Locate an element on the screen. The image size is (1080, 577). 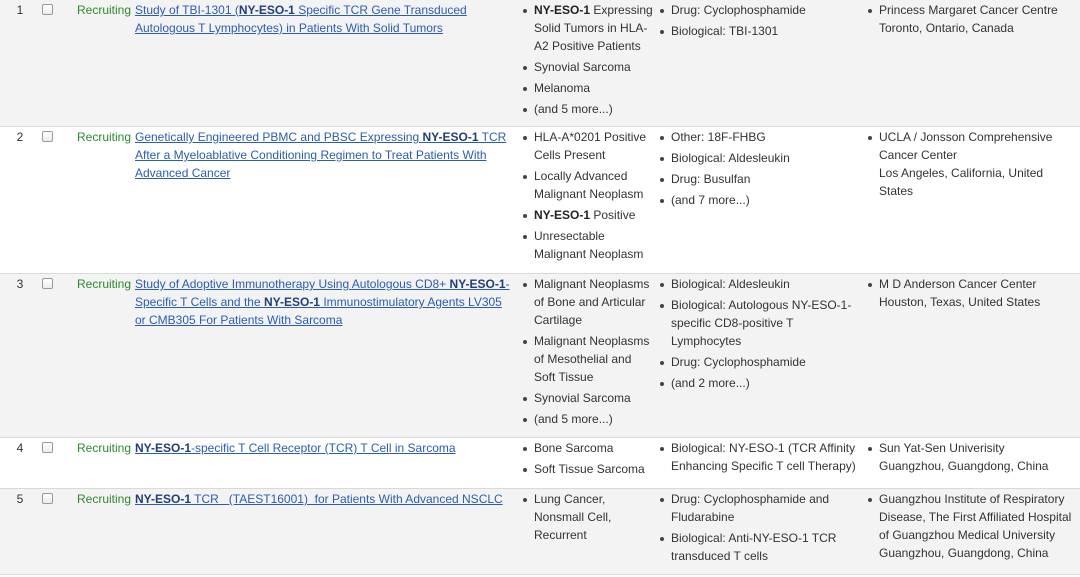
location-city: Toronto, Ontario, Canada is located at coordinates (946, 28).